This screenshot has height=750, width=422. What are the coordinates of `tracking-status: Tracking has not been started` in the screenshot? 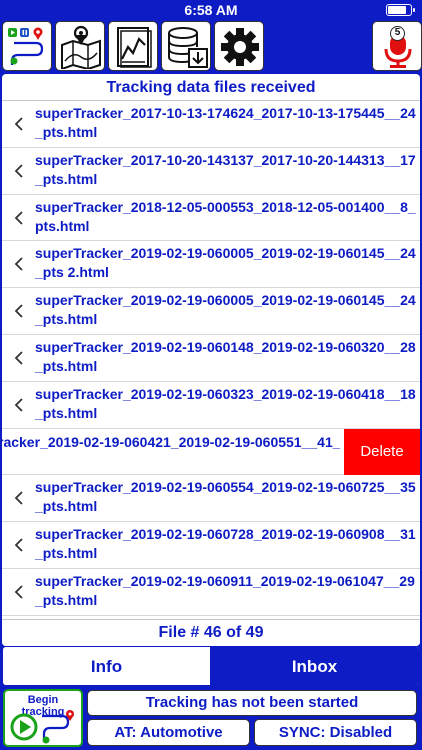 It's located at (252, 703).